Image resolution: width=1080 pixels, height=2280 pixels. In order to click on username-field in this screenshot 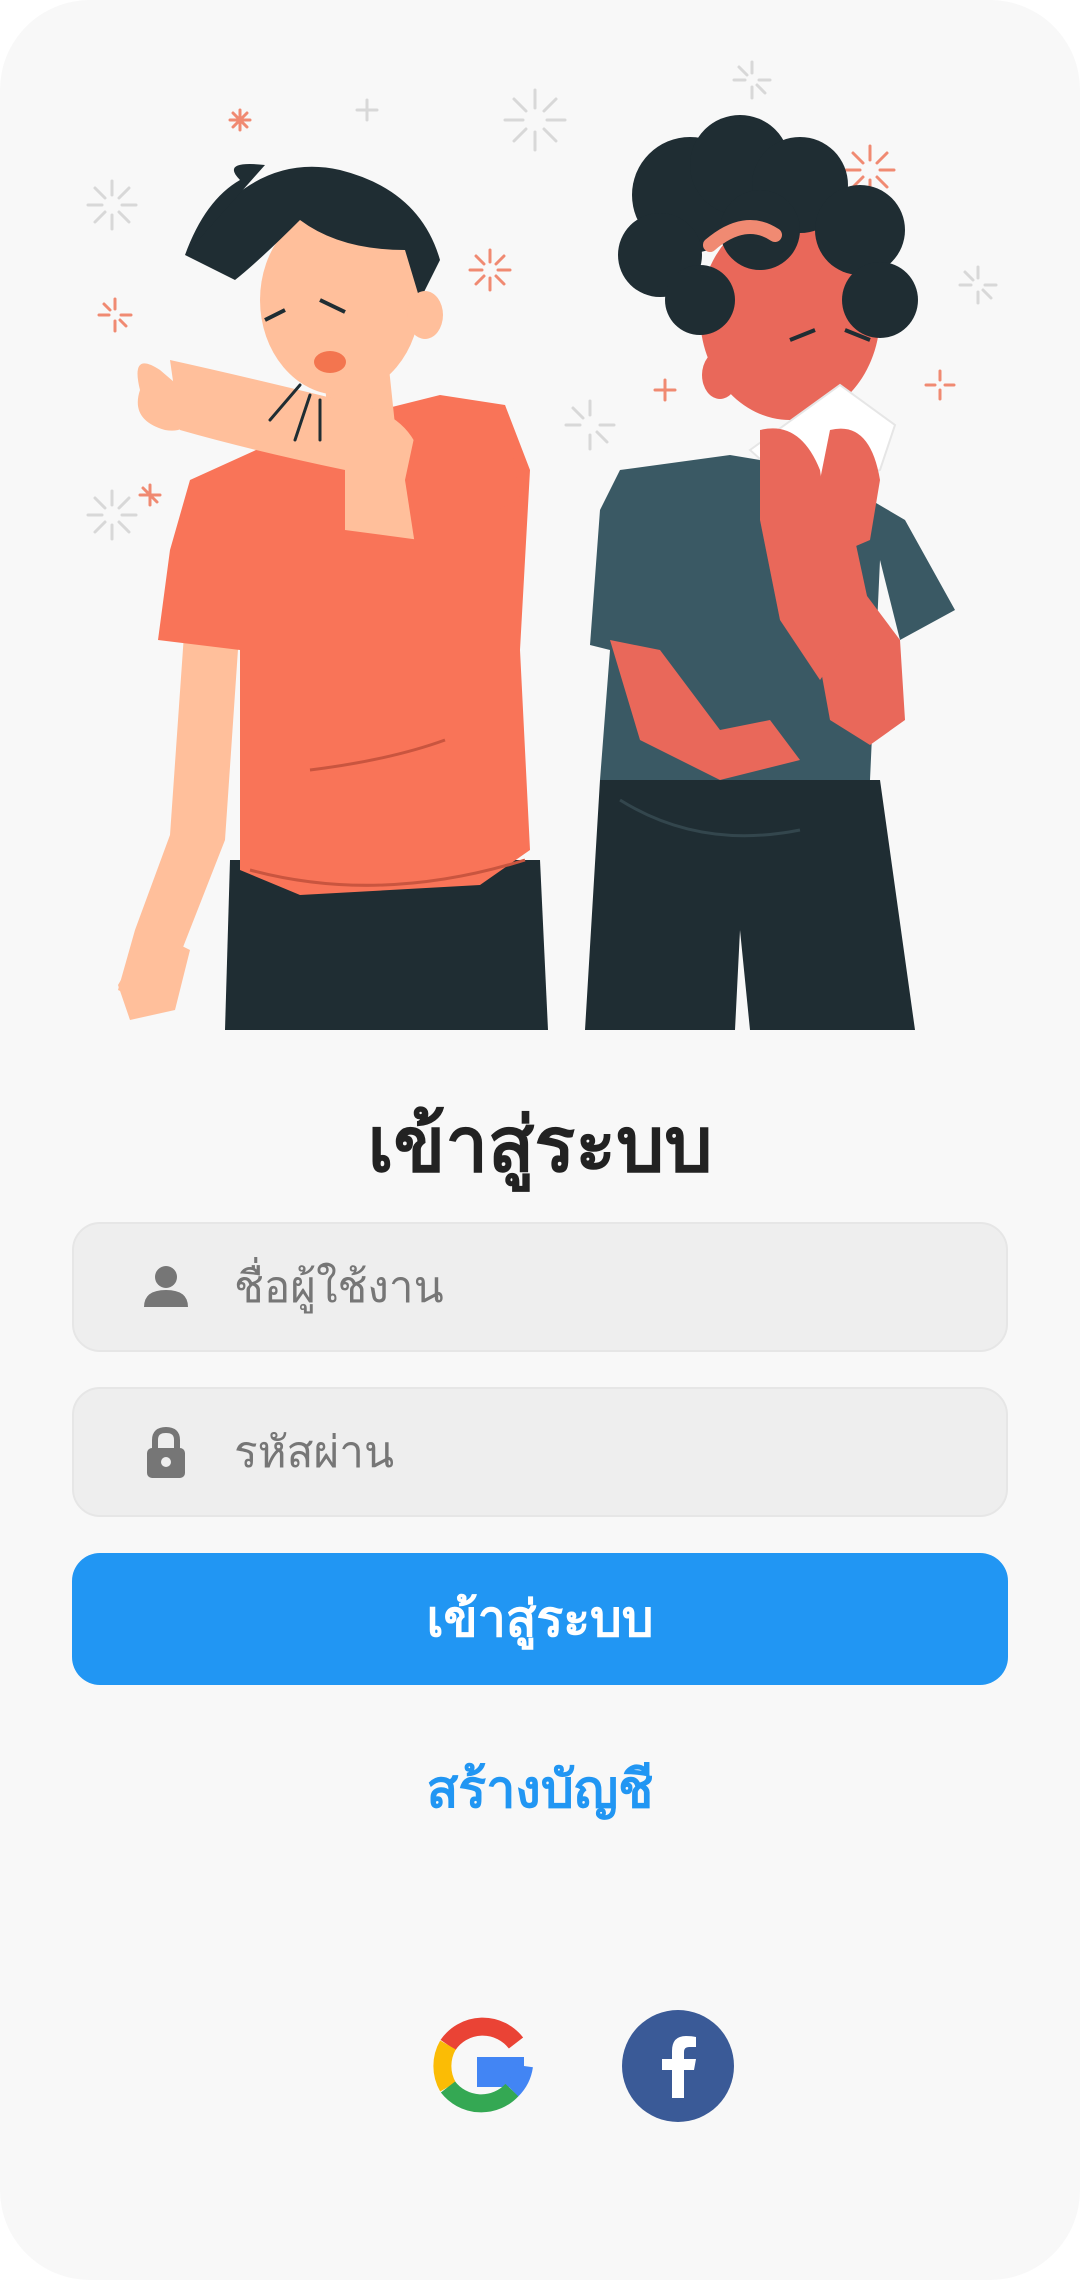, I will do `click(540, 1287)`.